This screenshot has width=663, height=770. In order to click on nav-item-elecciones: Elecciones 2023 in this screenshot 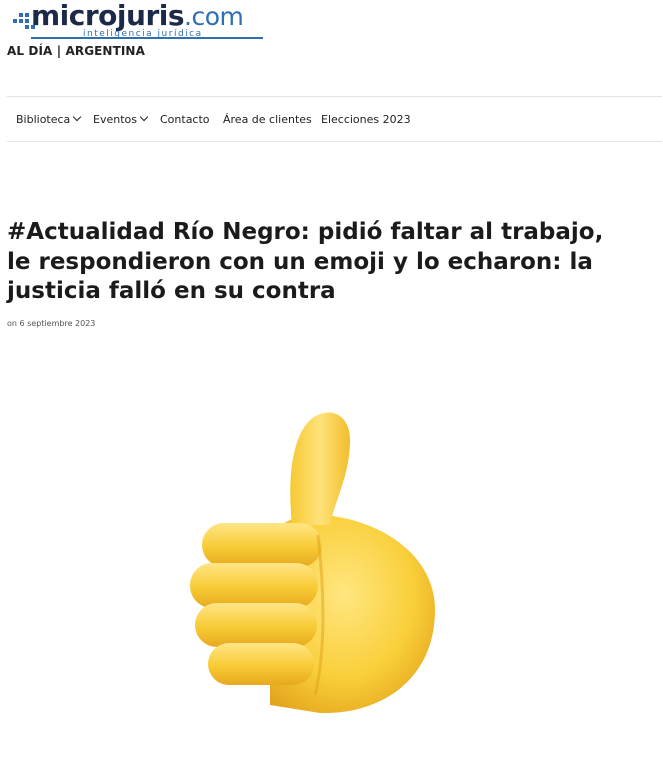, I will do `click(366, 119)`.